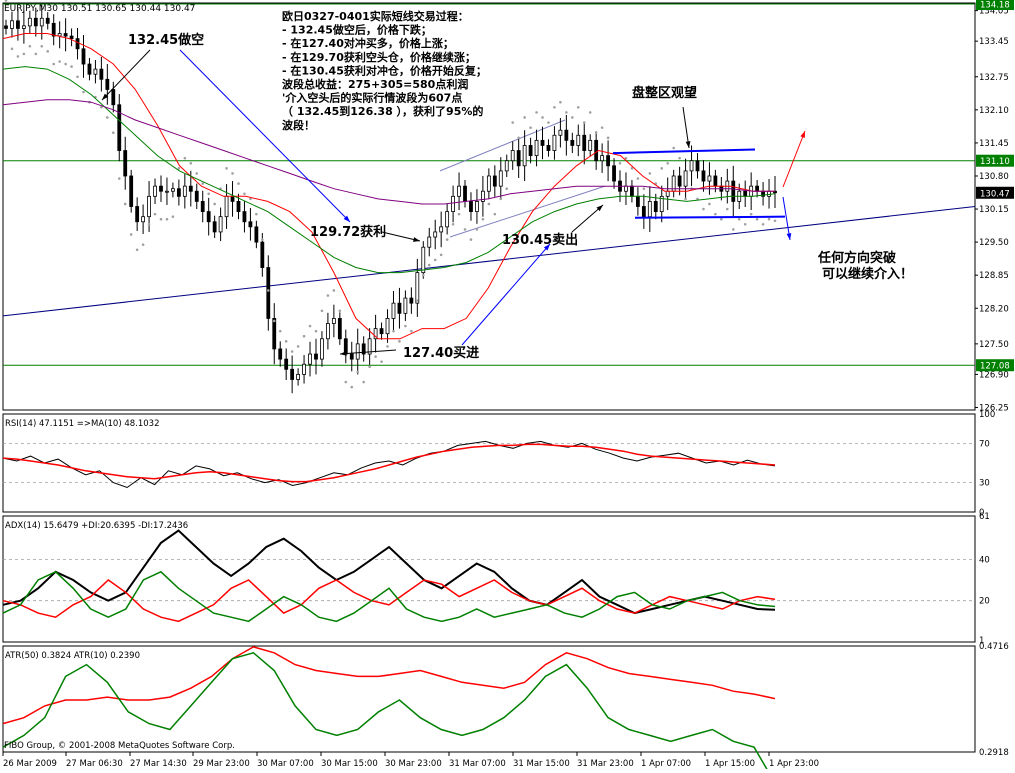 Image resolution: width=1015 pixels, height=773 pixels. What do you see at coordinates (441, 353) in the screenshot?
I see `buy-label: 127.40买进` at bounding box center [441, 353].